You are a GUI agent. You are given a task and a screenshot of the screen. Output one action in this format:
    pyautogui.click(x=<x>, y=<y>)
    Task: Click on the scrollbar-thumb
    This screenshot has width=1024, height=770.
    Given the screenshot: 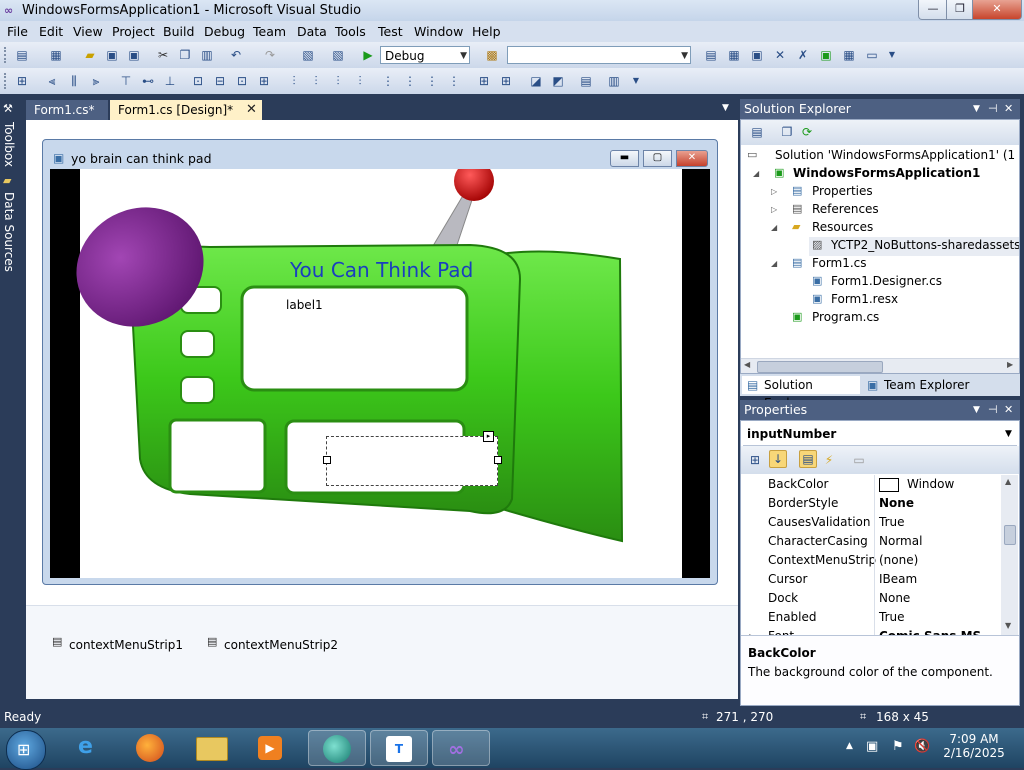 What is the action you would take?
    pyautogui.click(x=1010, y=535)
    